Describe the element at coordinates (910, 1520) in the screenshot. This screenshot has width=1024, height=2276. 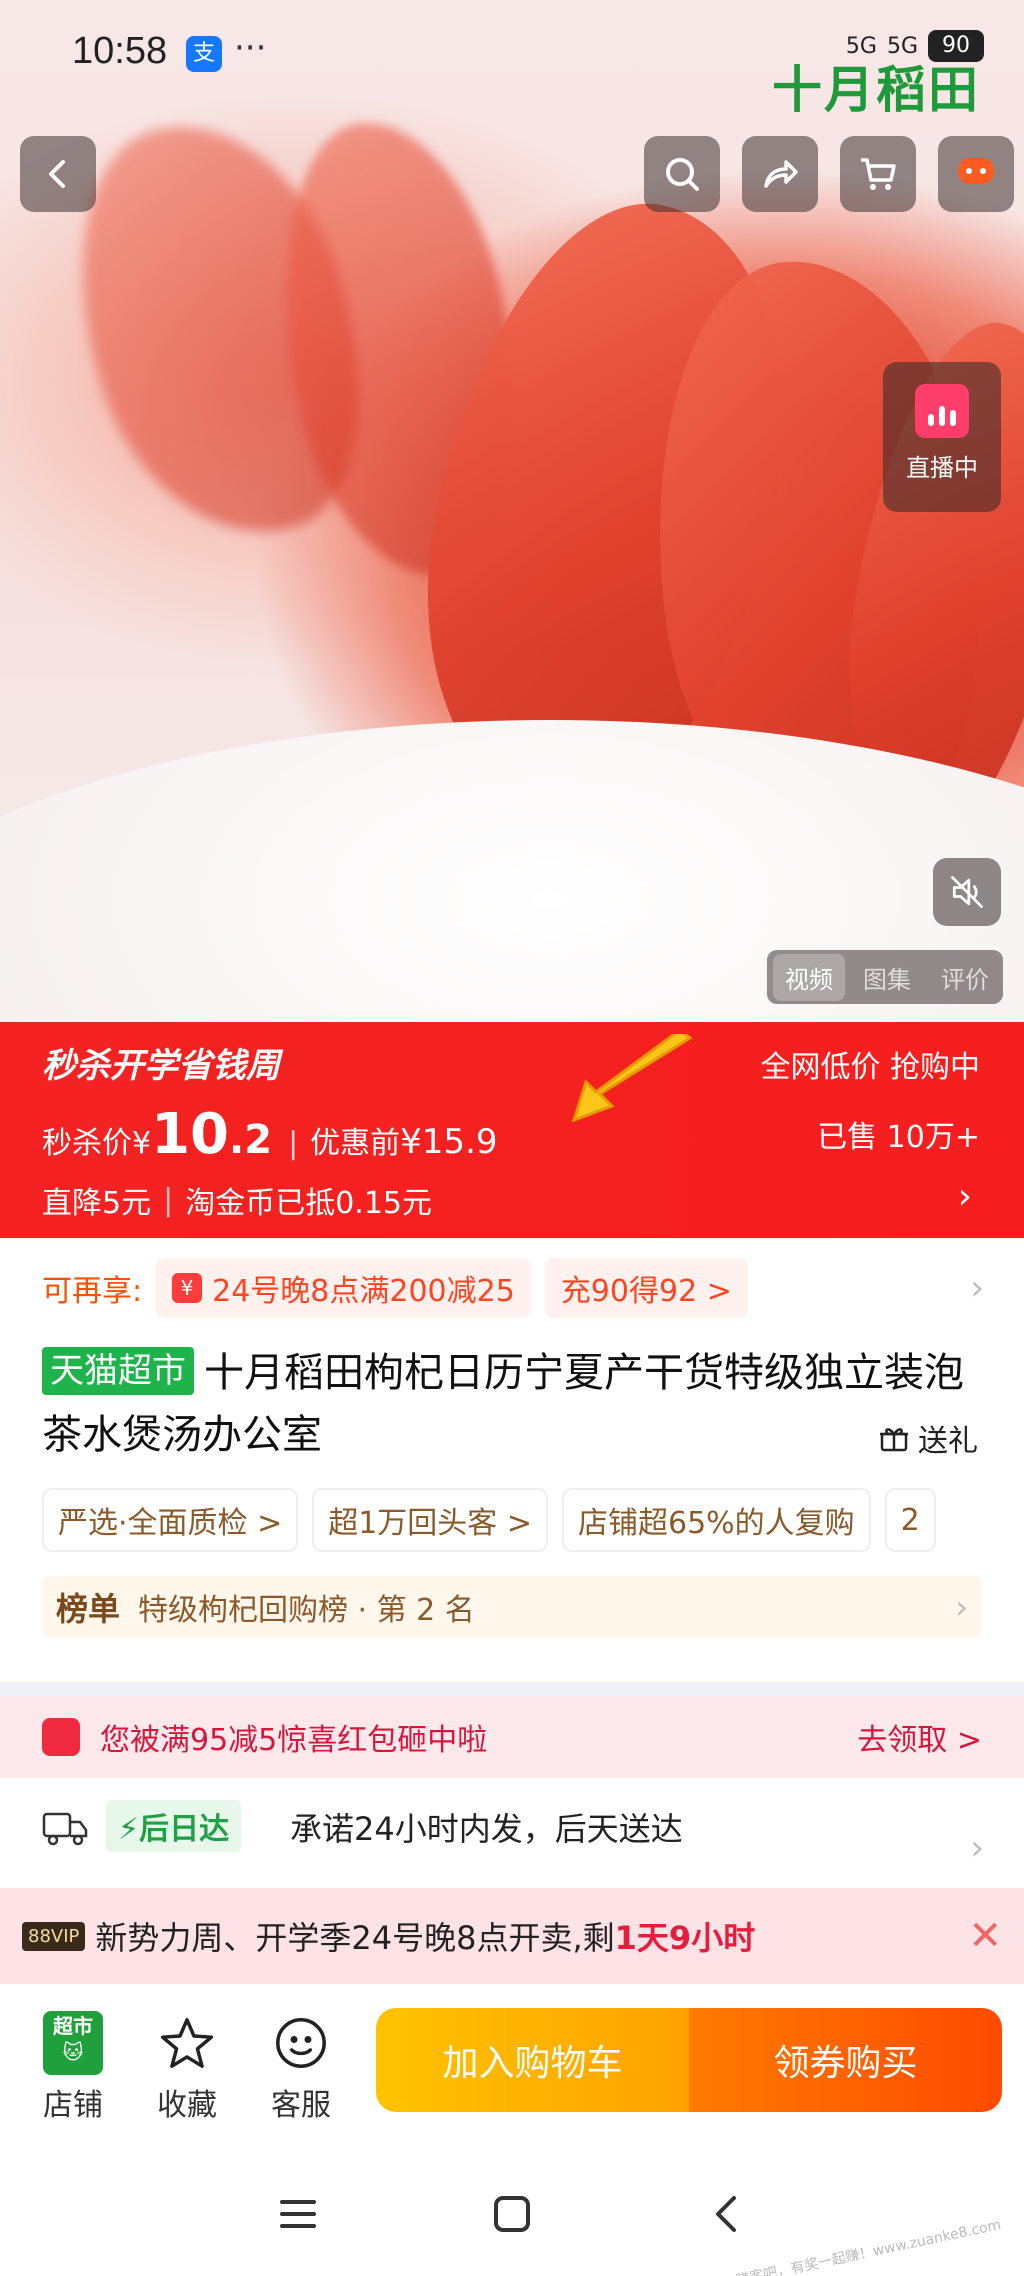
I see `feature-tag: 2` at that location.